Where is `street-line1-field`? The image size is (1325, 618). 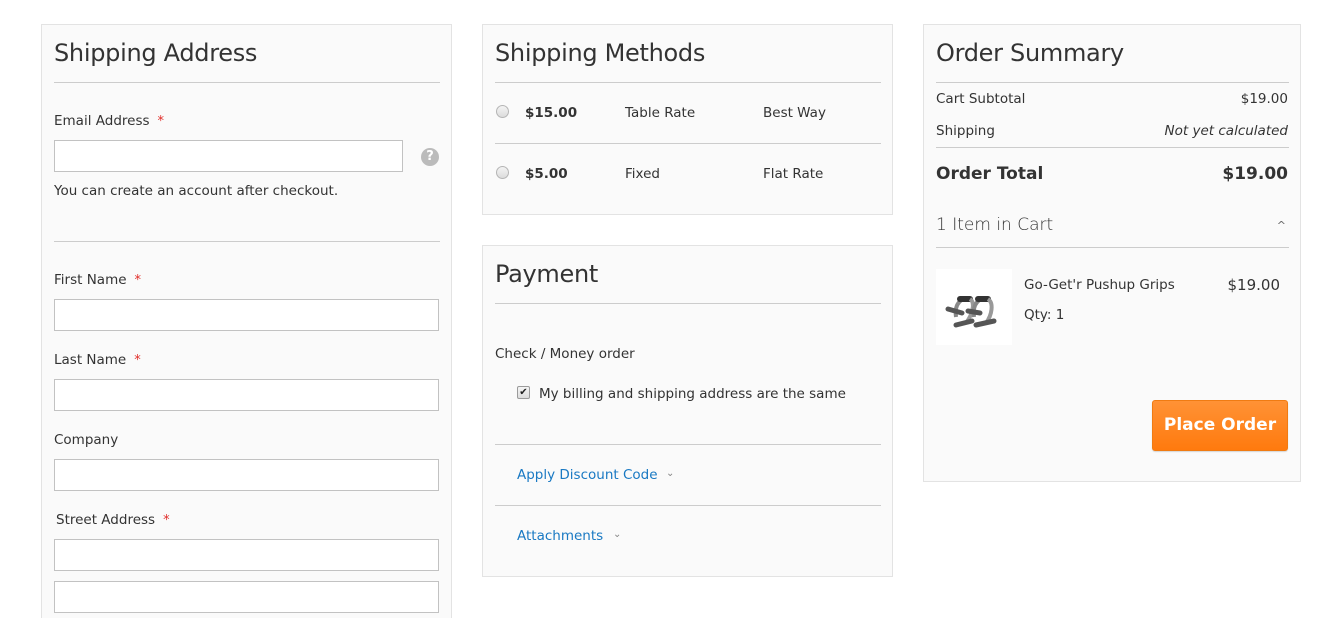
street-line1-field is located at coordinates (246, 555).